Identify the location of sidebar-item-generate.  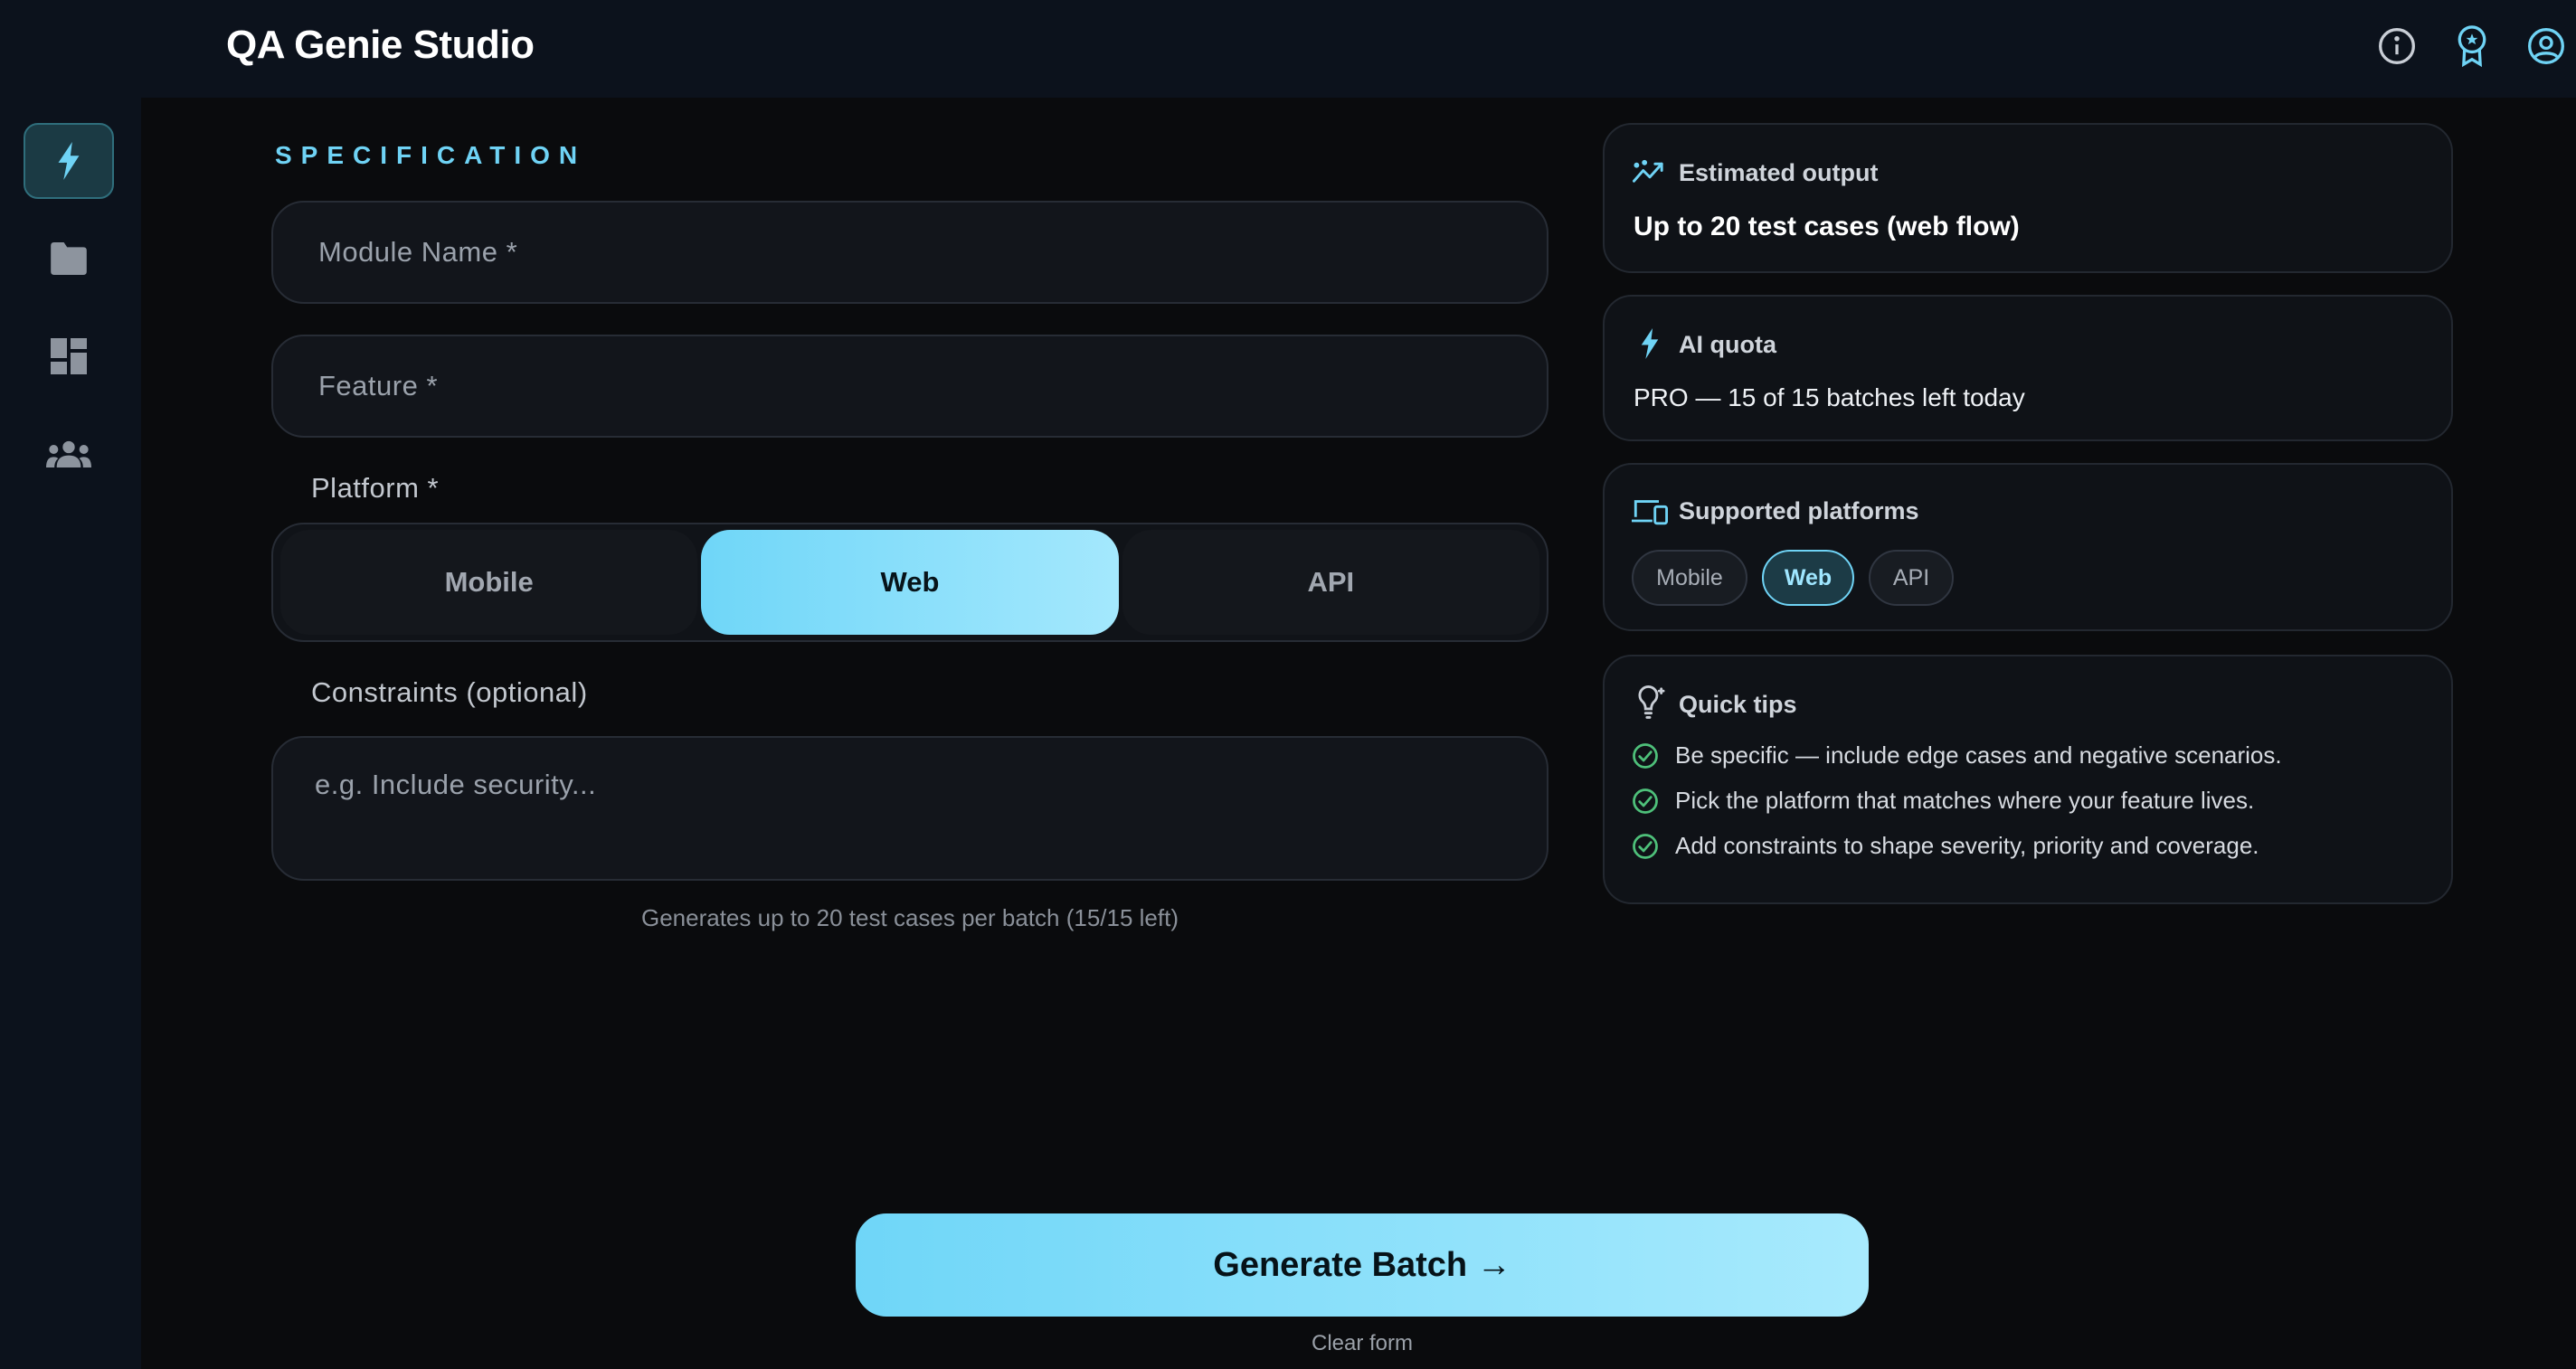
(69, 161).